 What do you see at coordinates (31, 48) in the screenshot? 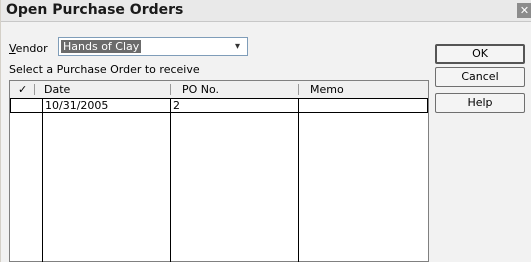
I see `vendor-label-rest: endor` at bounding box center [31, 48].